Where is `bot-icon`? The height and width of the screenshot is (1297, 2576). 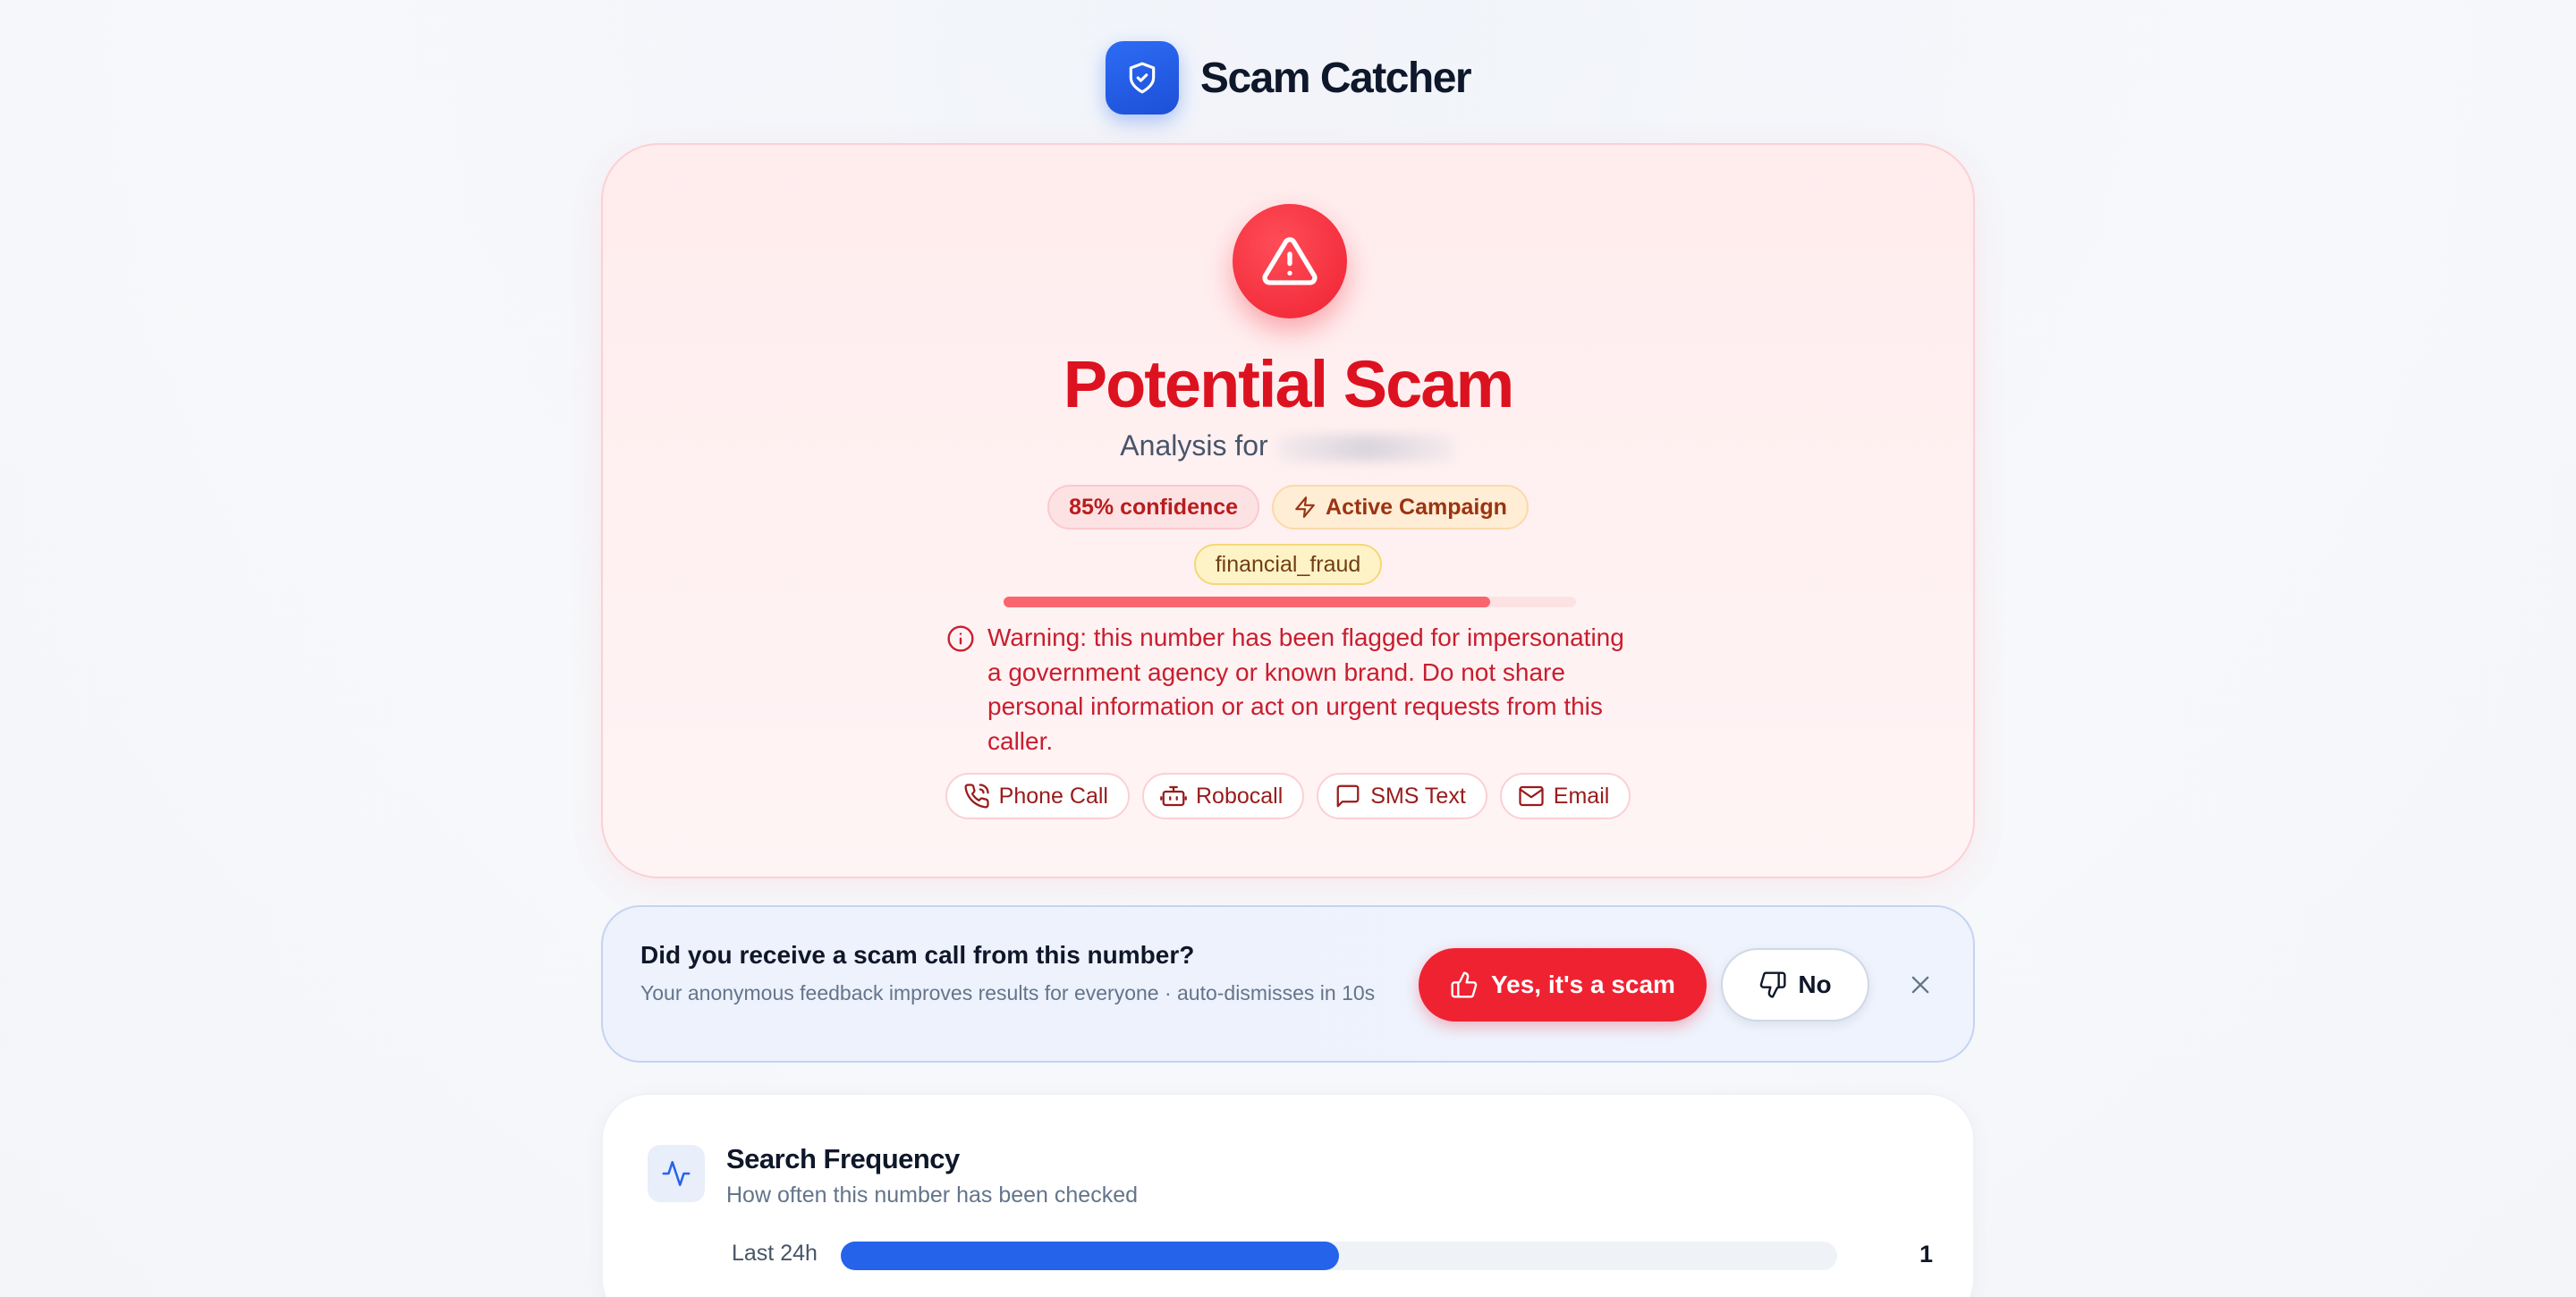 bot-icon is located at coordinates (1173, 796).